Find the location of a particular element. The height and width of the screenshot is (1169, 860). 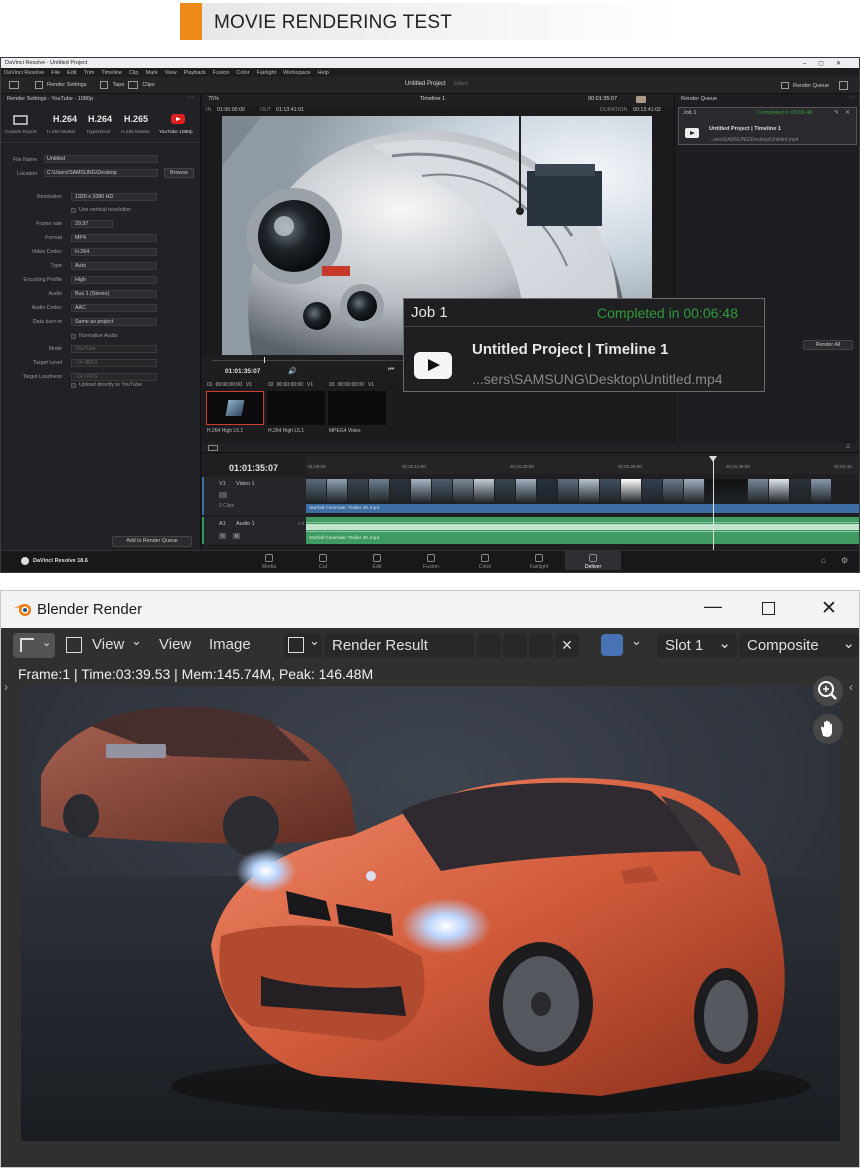

zoom-level: 75% is located at coordinates (213, 99).